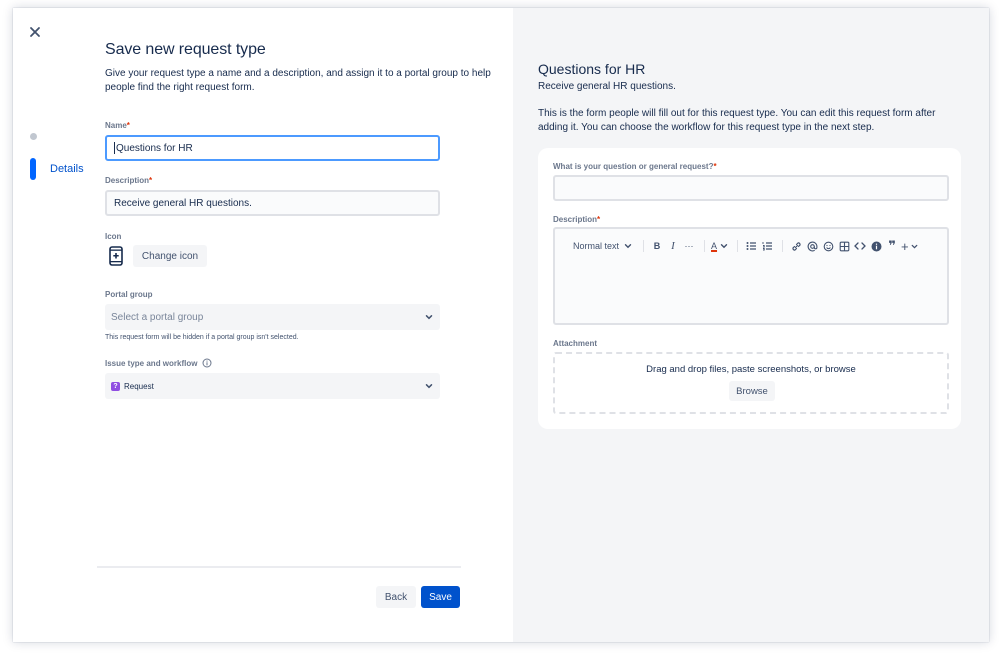 The height and width of the screenshot is (661, 999). I want to click on table-icon, so click(844, 246).